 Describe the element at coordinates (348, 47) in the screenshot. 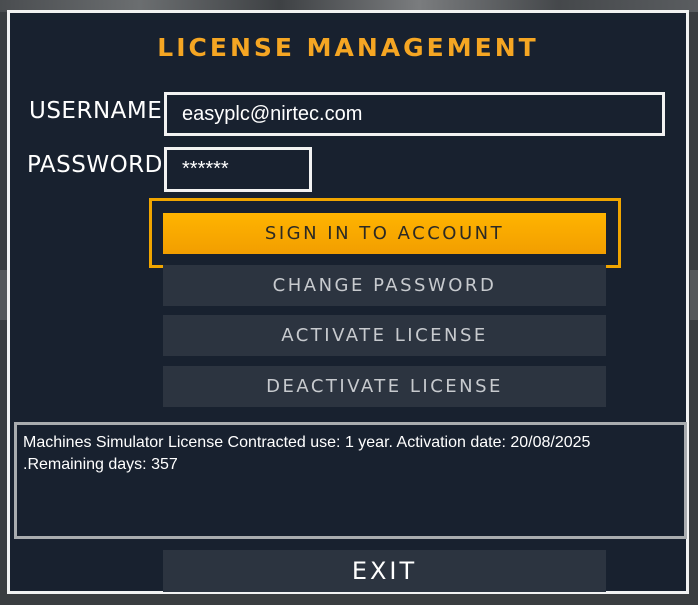

I see `dialog-title: LICENSE MANAGEMENT` at that location.